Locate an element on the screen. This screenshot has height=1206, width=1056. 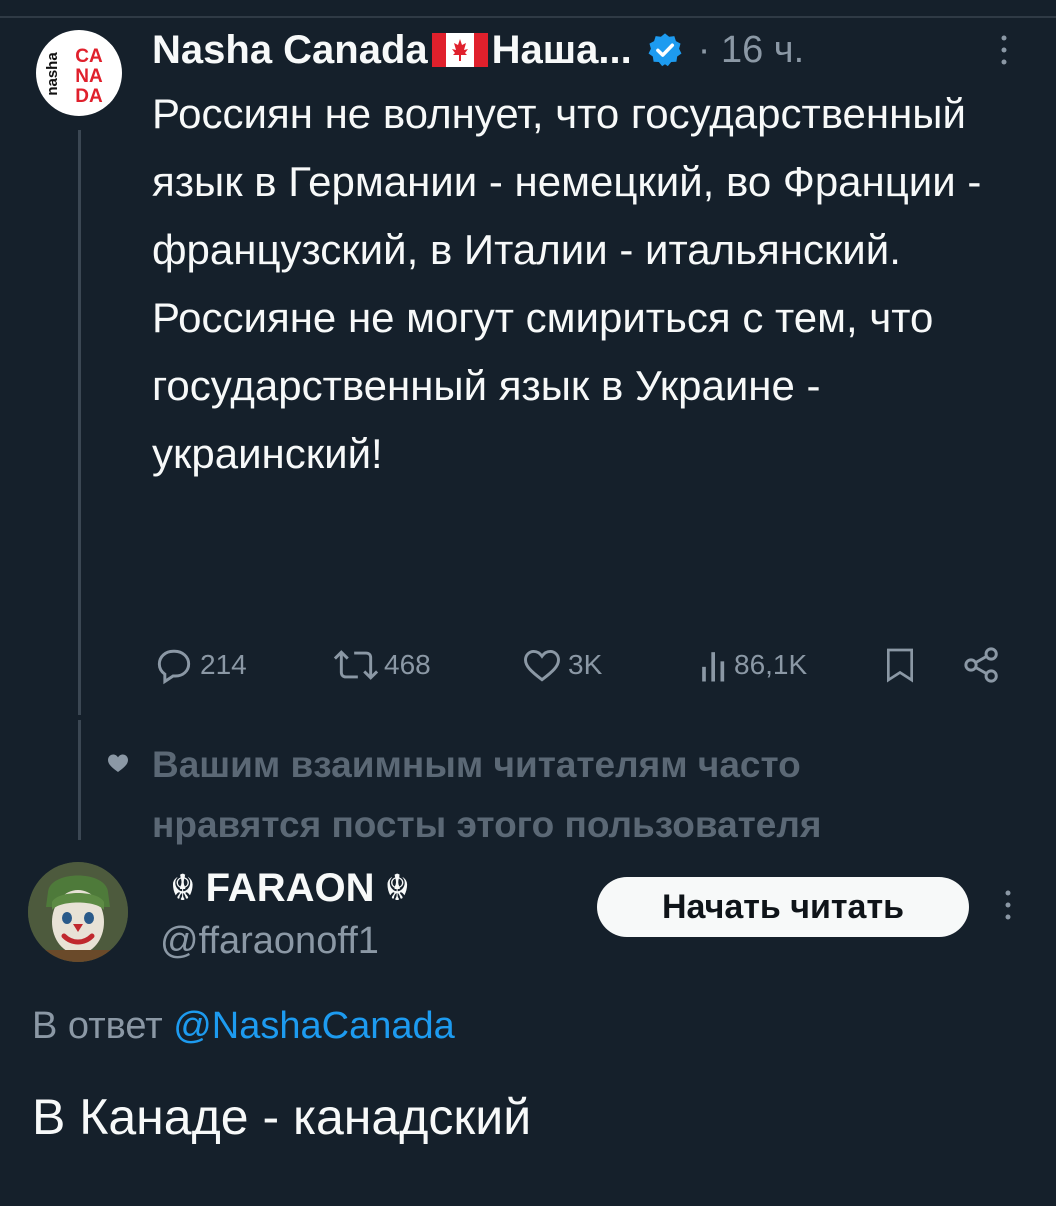
share-icon is located at coordinates (981, 665).